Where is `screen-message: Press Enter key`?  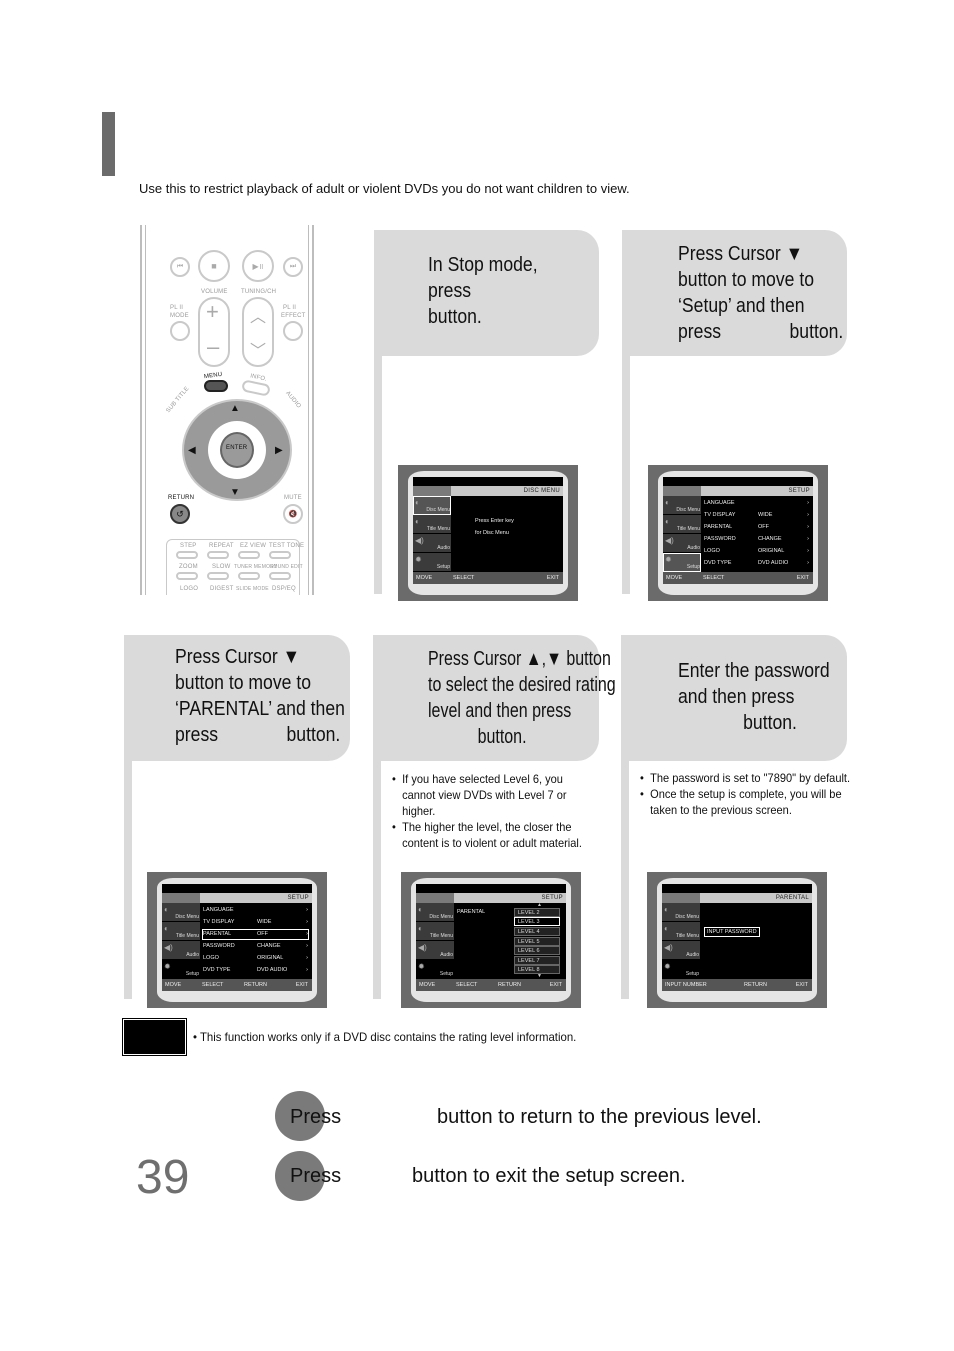
screen-message: Press Enter key is located at coordinates (494, 521).